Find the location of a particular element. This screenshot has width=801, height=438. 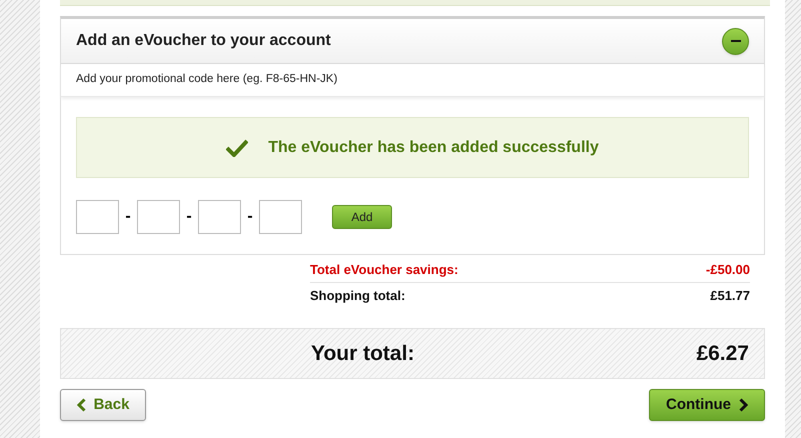

panel-title: Add an eVoucher to your account is located at coordinates (203, 41).